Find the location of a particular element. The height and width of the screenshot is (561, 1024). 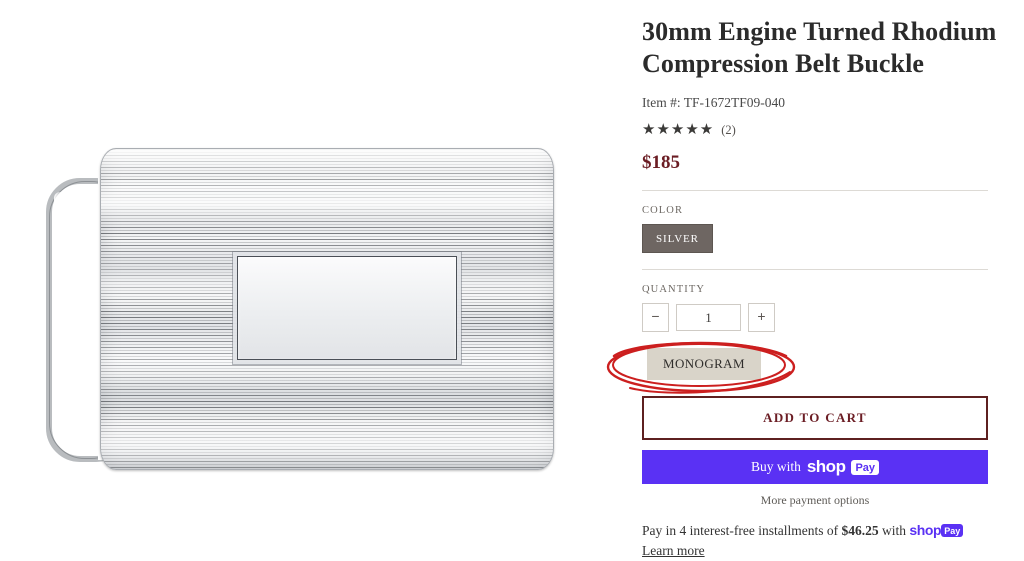

monogram-section: MONOGRAM is located at coordinates (797, 368).